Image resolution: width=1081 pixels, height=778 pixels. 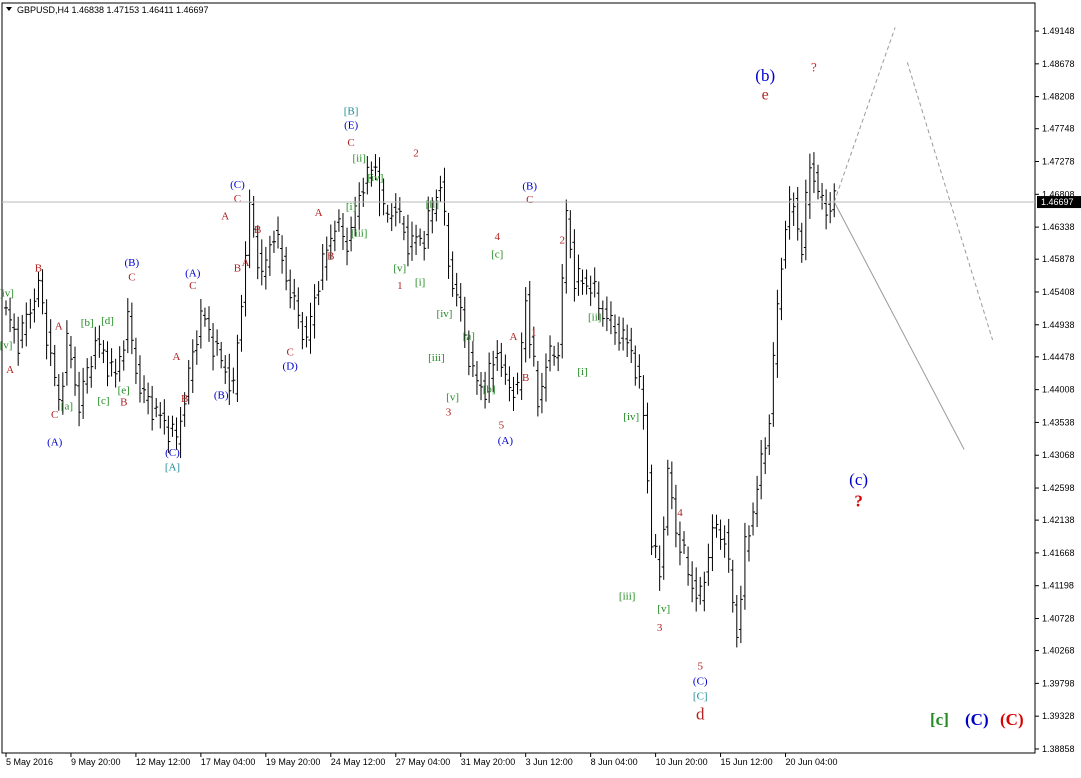 What do you see at coordinates (1058, 162) in the screenshot?
I see `y-tick-label: 1.47278` at bounding box center [1058, 162].